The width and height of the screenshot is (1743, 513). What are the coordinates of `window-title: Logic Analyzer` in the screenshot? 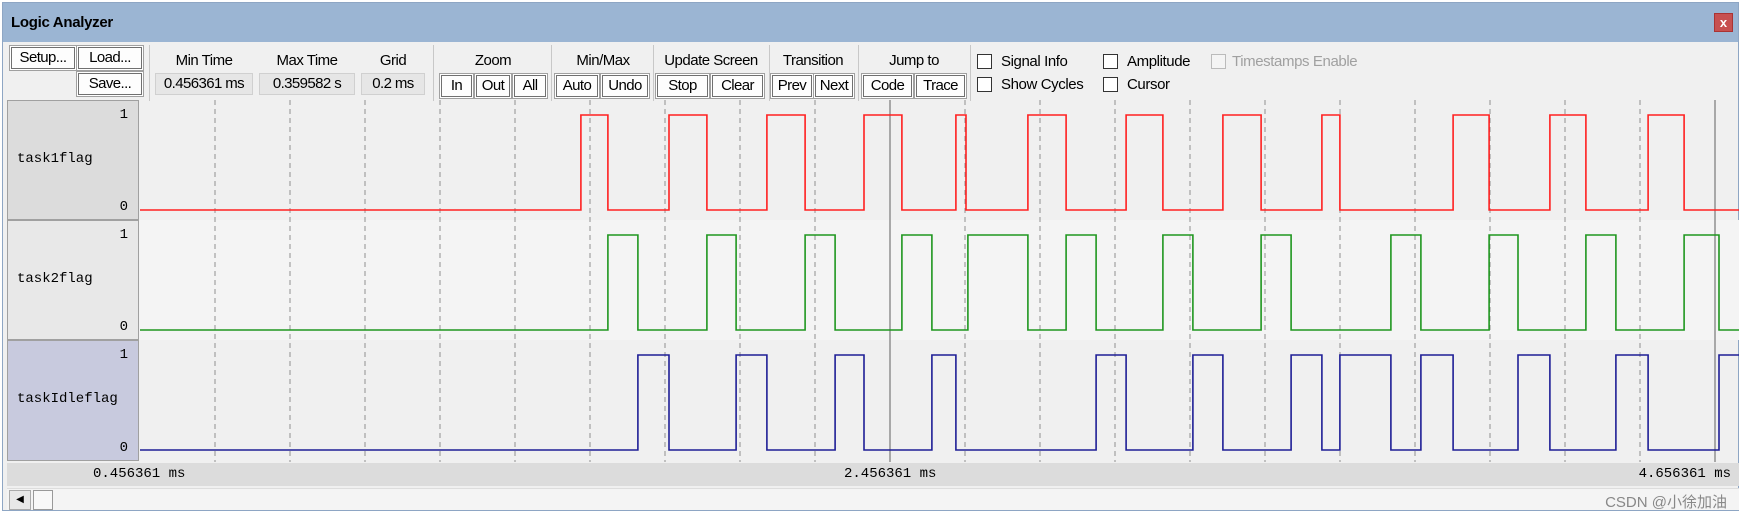 It's located at (62, 22).